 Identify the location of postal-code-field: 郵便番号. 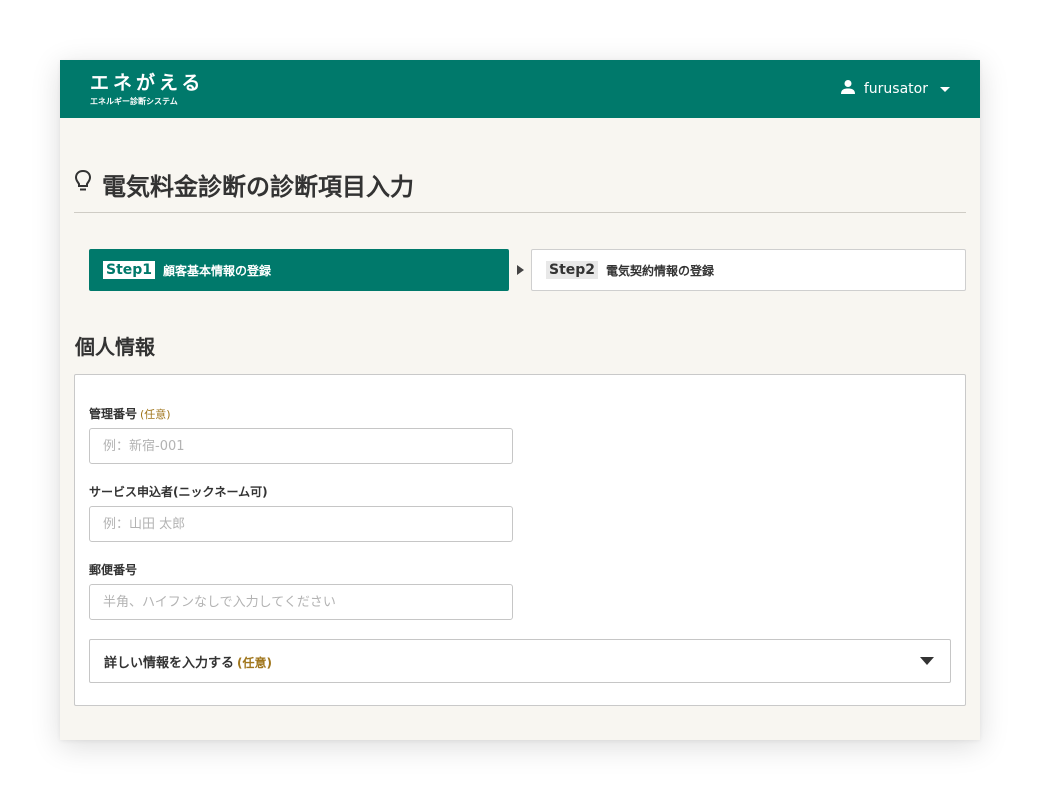
(520, 590).